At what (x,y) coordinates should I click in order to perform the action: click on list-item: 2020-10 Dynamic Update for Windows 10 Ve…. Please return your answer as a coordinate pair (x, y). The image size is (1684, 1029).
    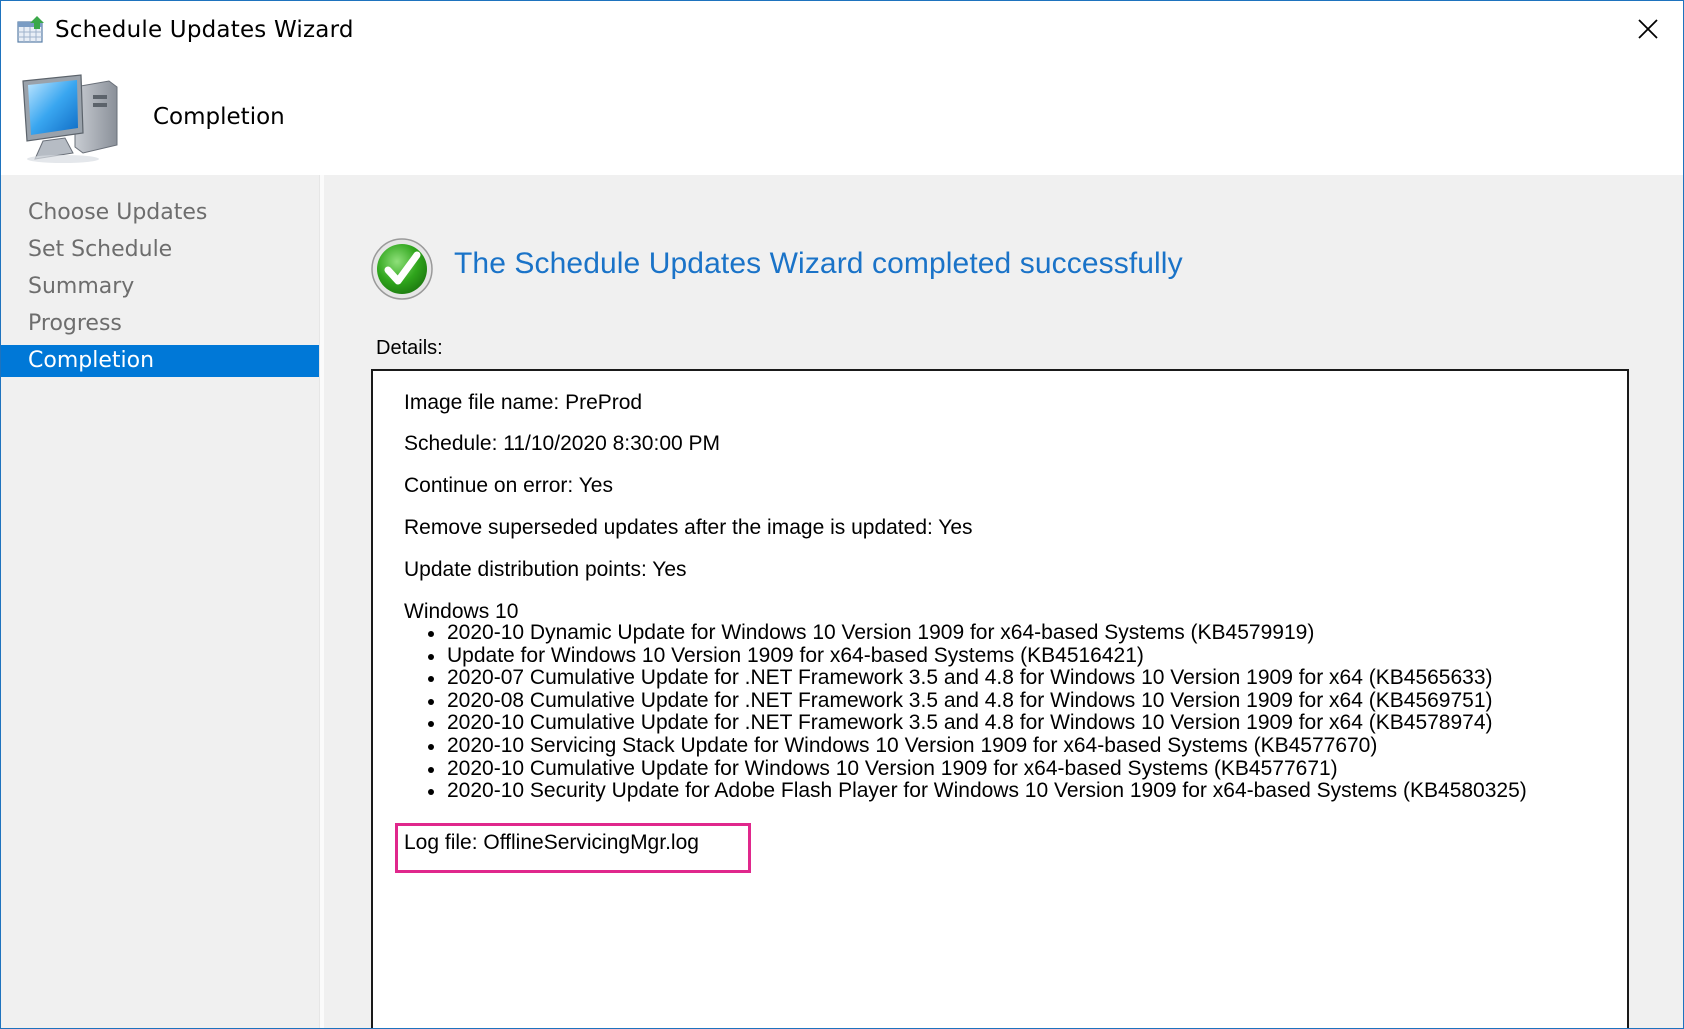
    Looking at the image, I should click on (965, 633).